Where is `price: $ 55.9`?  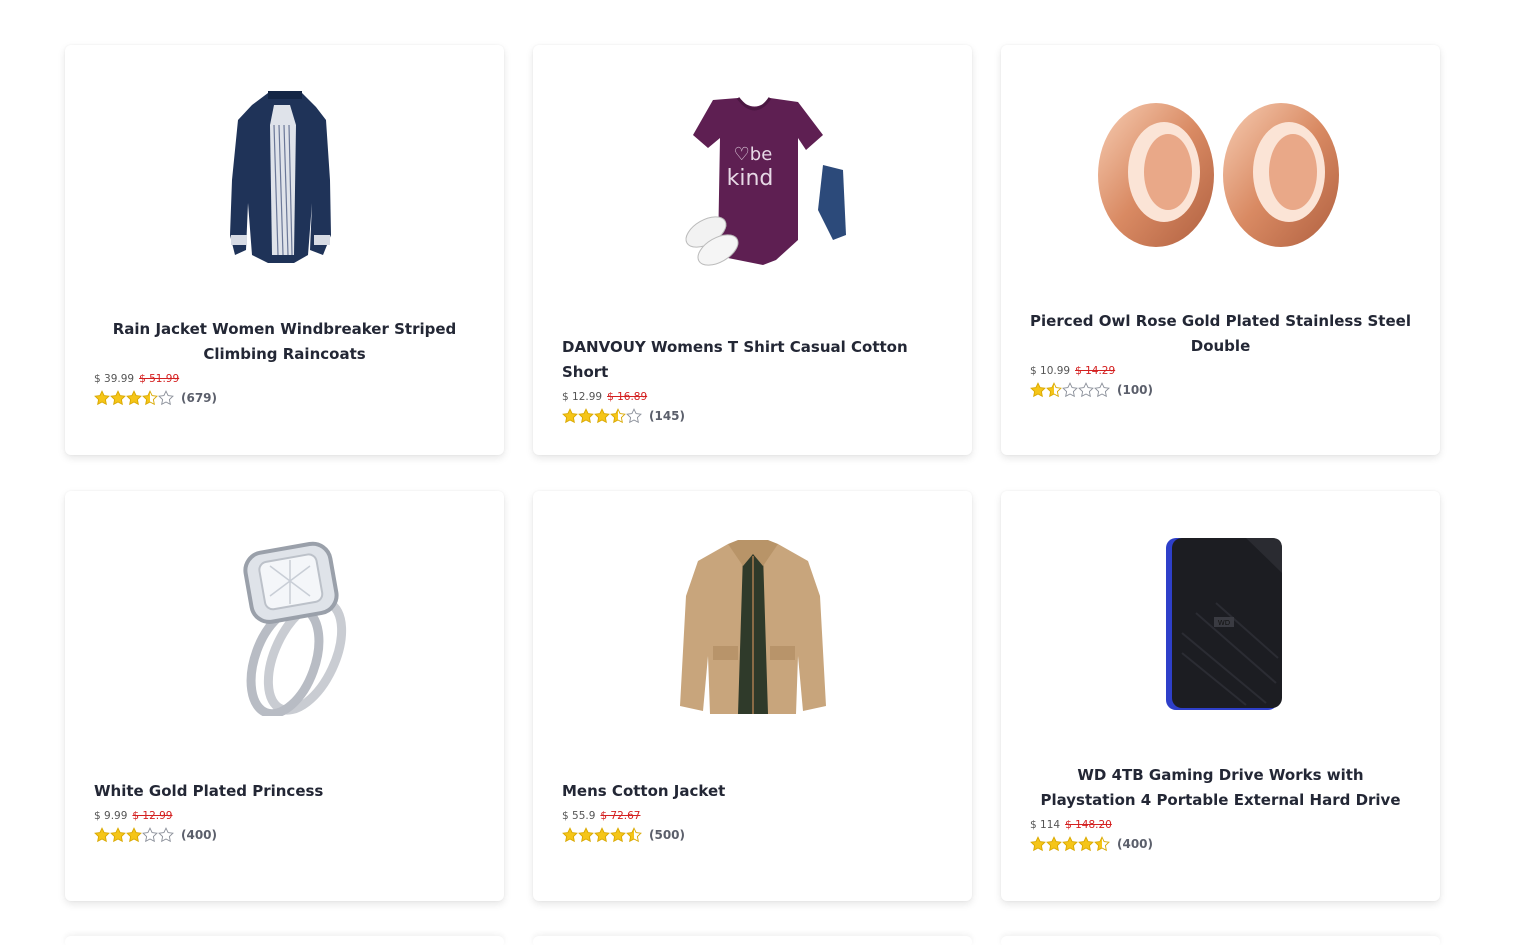
price: $ 55.9 is located at coordinates (579, 816).